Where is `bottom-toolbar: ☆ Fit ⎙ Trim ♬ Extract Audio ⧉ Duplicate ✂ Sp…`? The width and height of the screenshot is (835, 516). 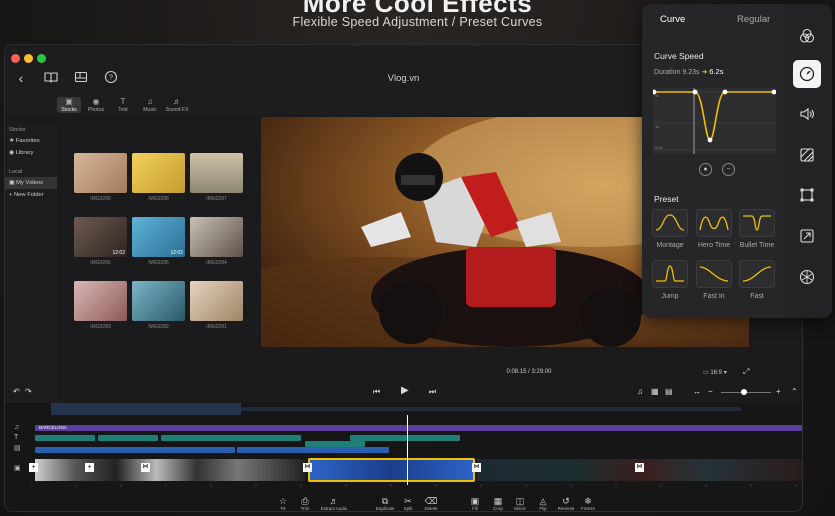 bottom-toolbar: ☆ Fit ⎙ Trim ♬ Extract Audio ⧉ Duplicate ✂ Sp… is located at coordinates (403, 503).